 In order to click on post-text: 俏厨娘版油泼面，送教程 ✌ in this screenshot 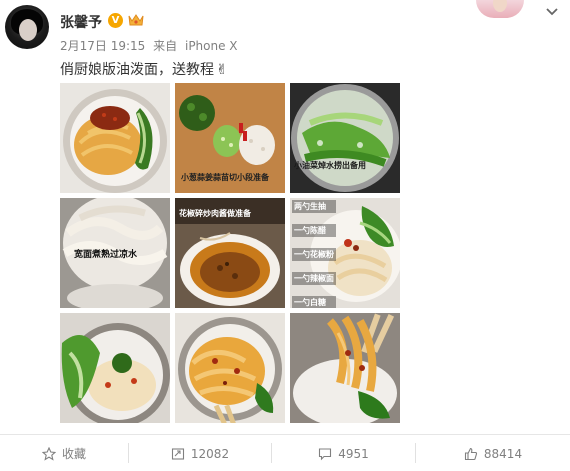, I will do `click(144, 69)`.